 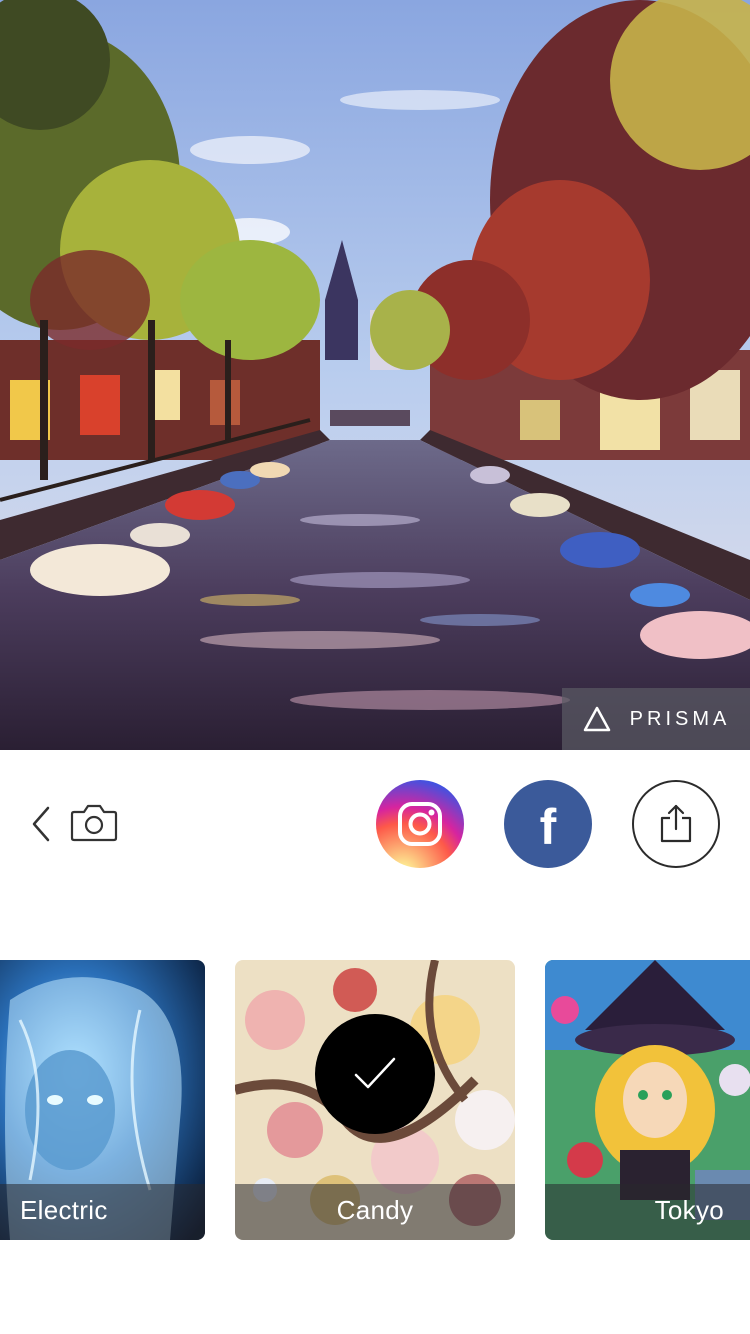 I want to click on facebook-share-button: f, so click(x=548, y=824).